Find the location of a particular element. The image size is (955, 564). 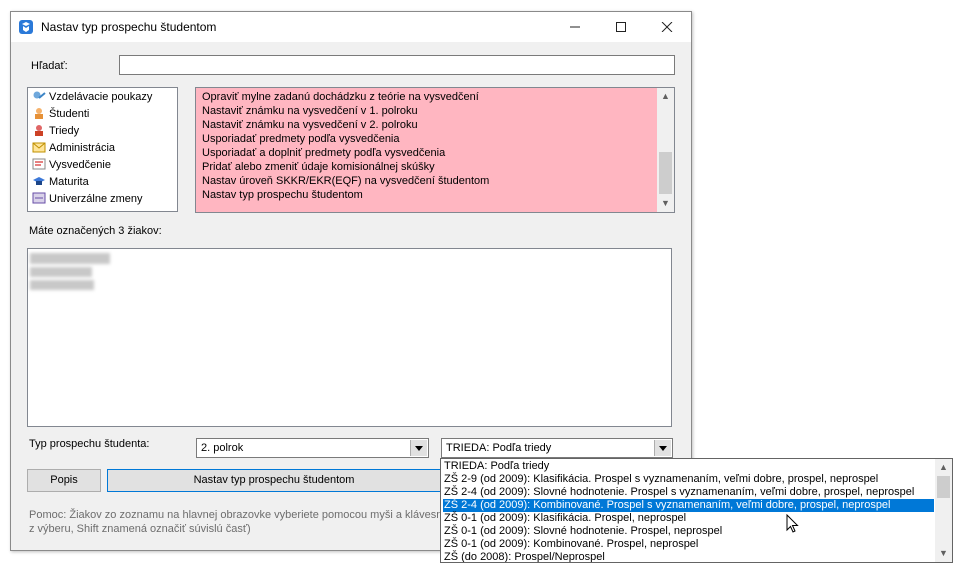

tree-item-label: Vzdelávacie poukazy is located at coordinates (101, 97).